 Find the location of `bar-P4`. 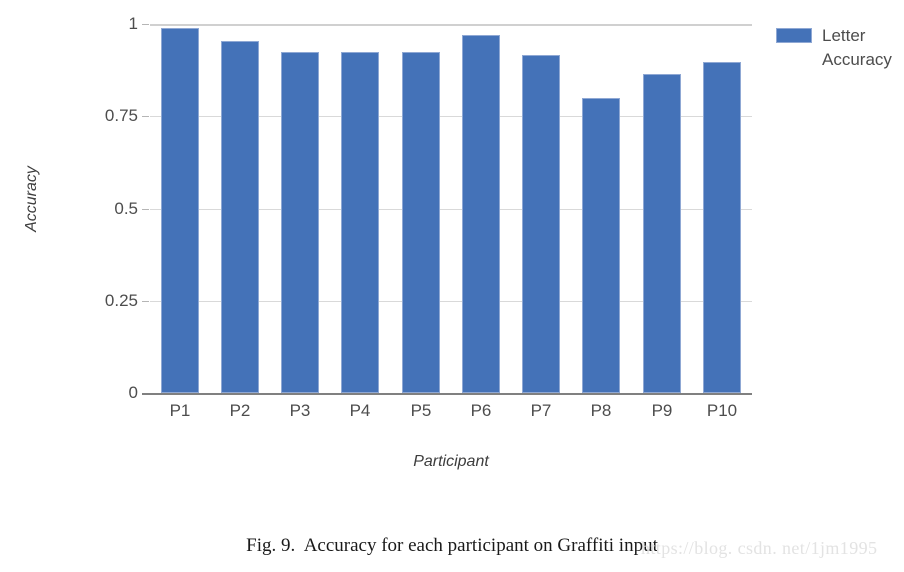

bar-P4 is located at coordinates (360, 222).